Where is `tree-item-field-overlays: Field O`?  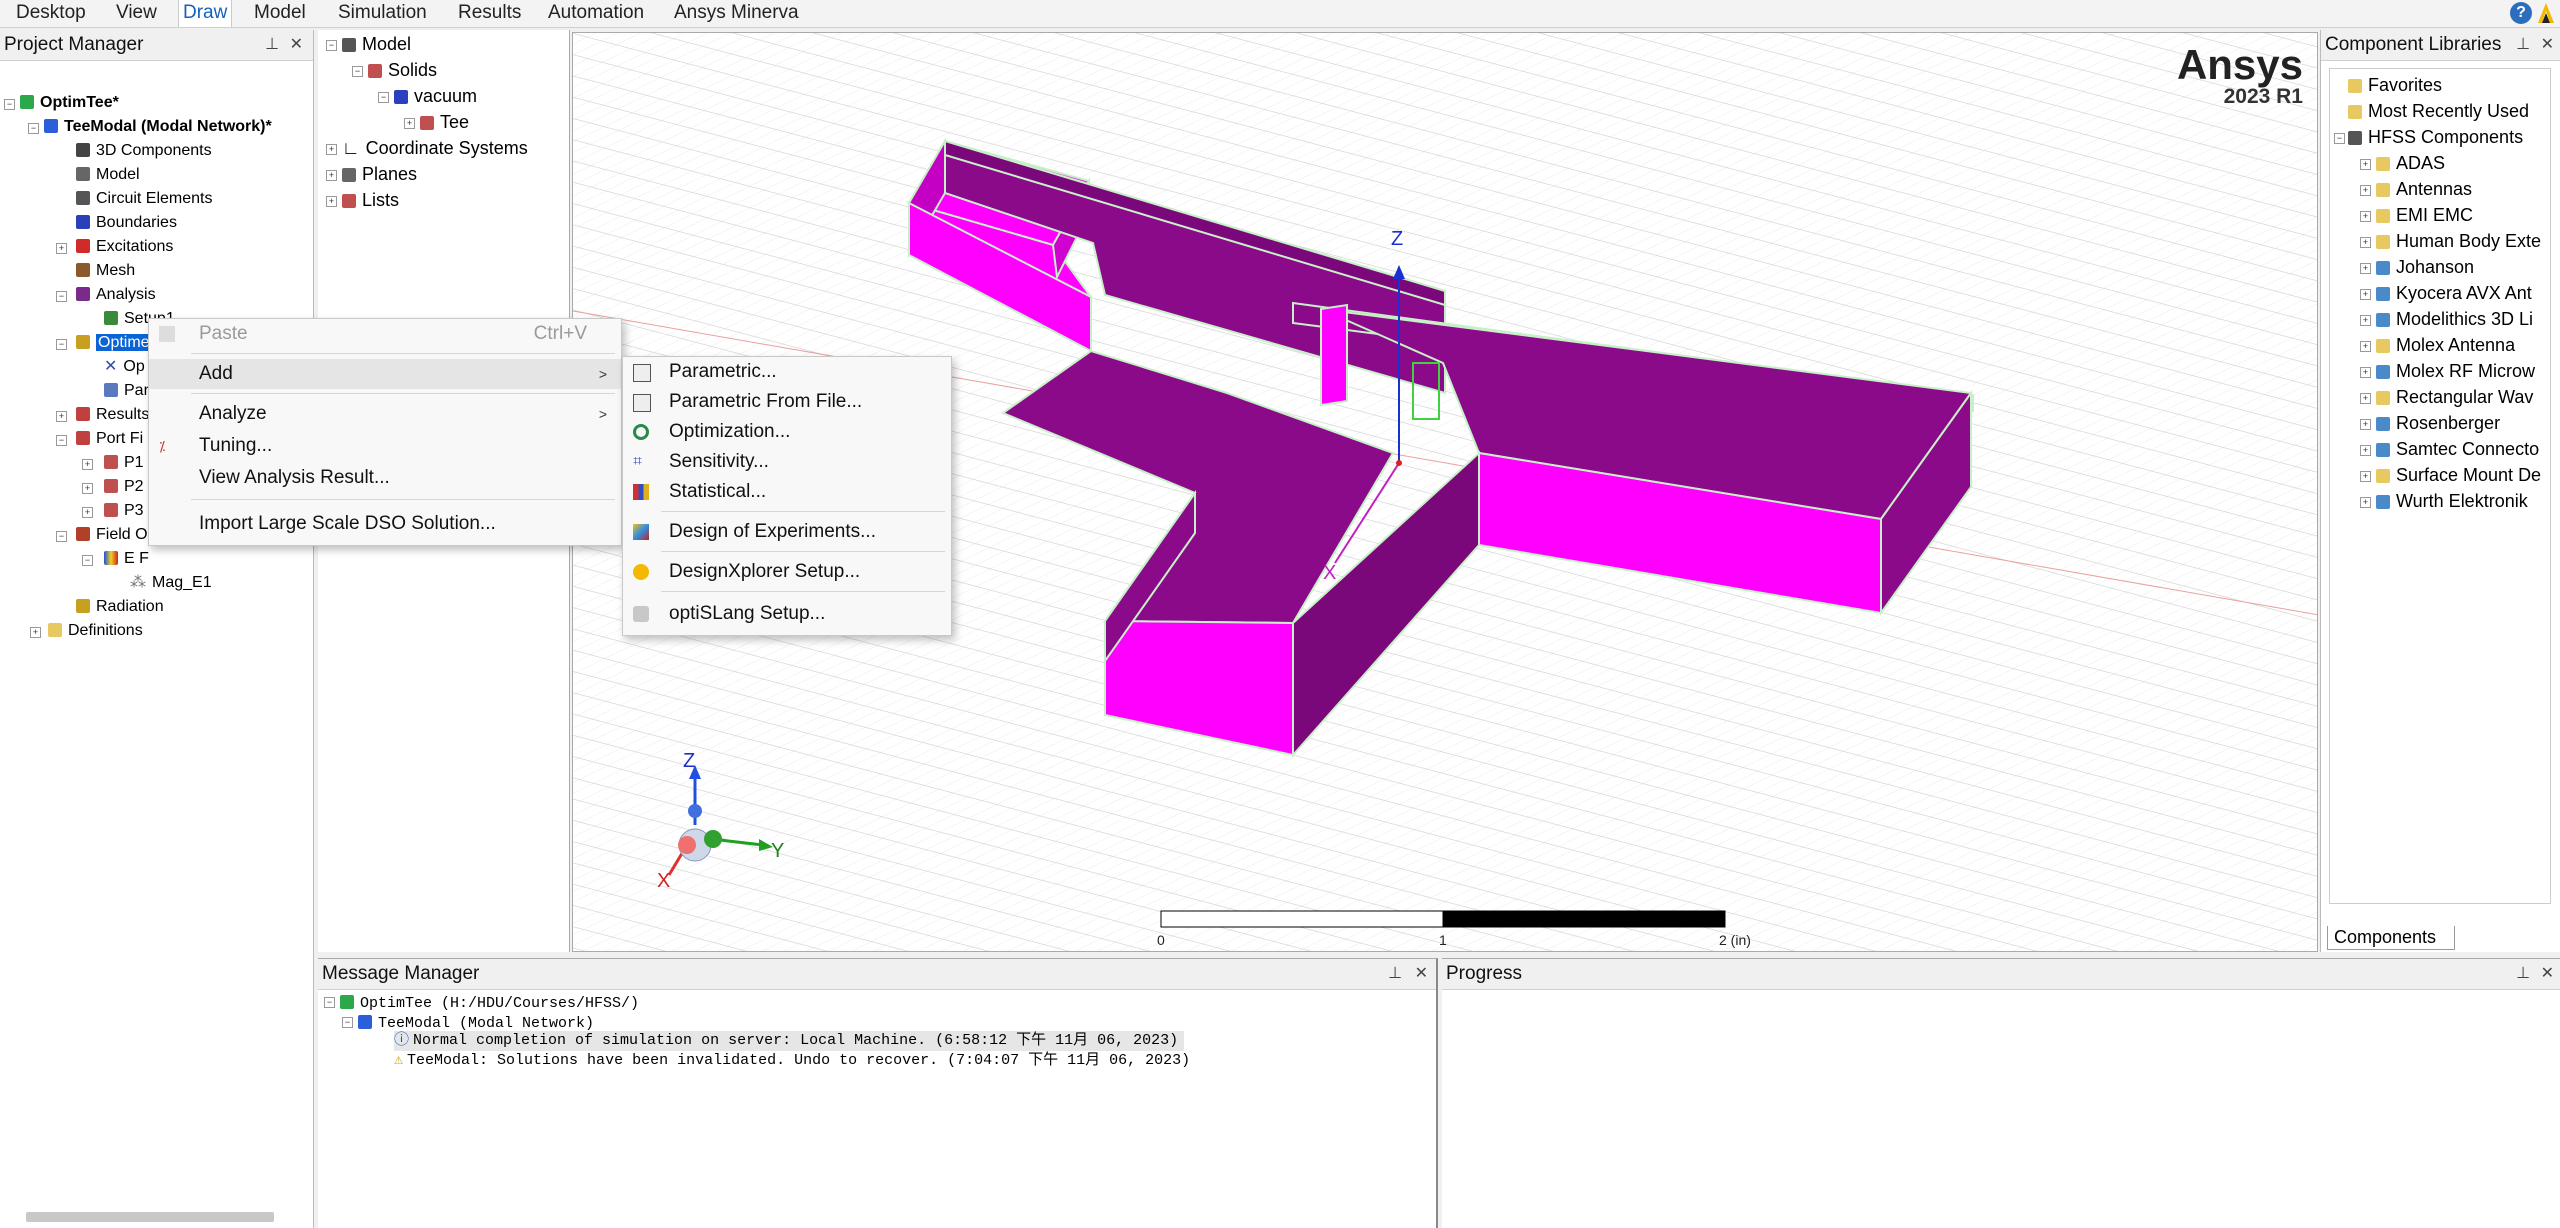 tree-item-field-overlays: Field O is located at coordinates (112, 535).